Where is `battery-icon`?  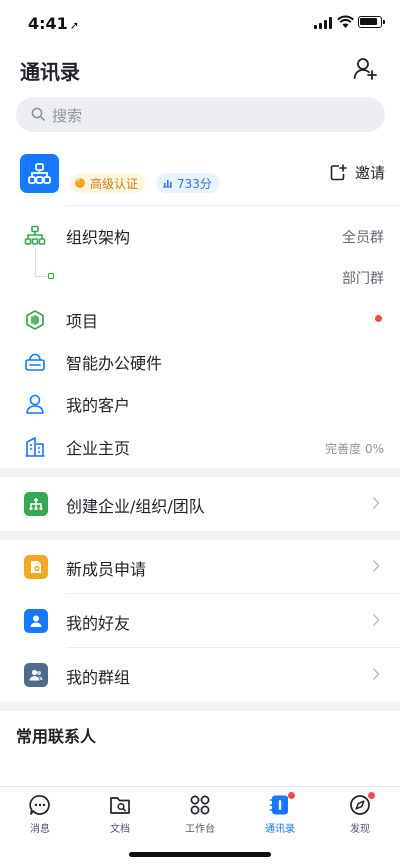 battery-icon is located at coordinates (371, 22).